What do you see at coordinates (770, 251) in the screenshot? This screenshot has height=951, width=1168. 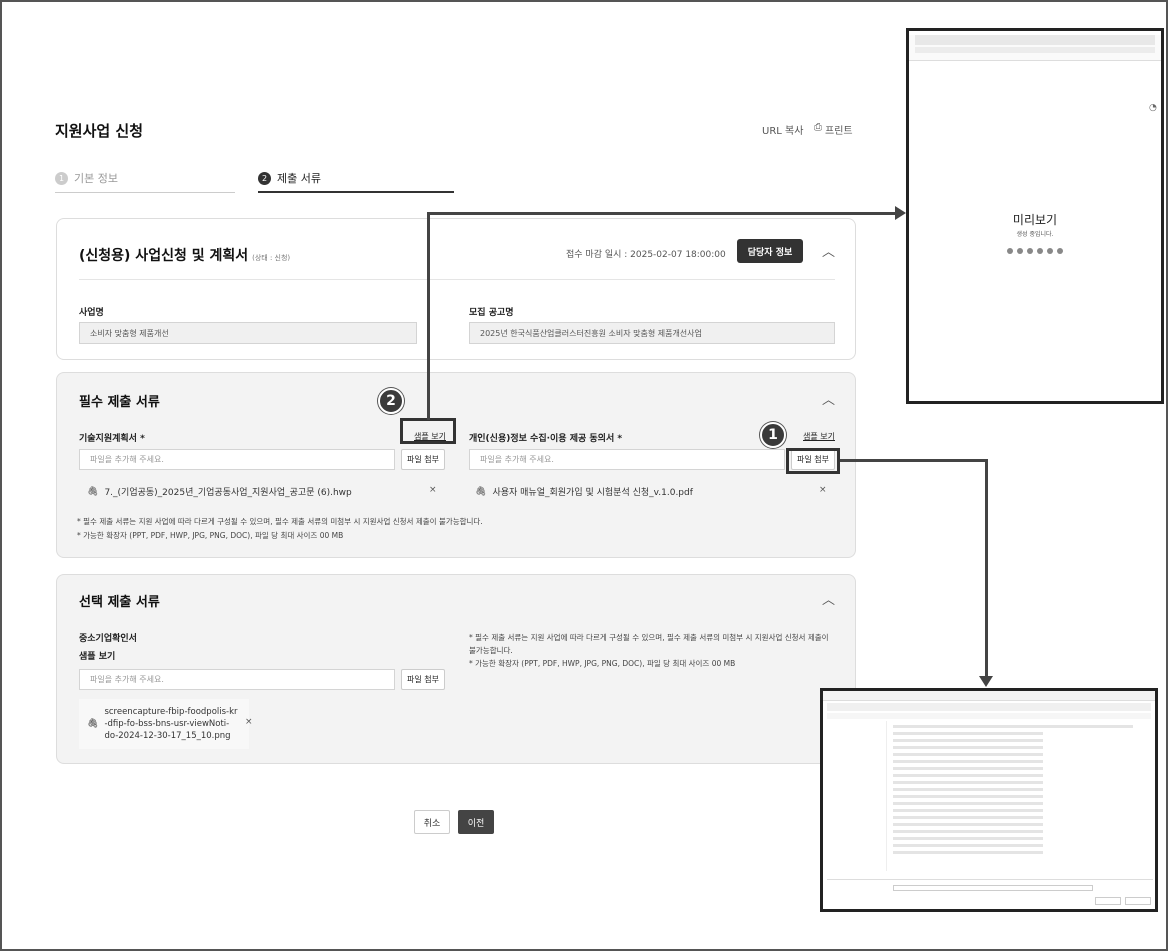 I see `contact-info-button: 담당자 정보` at bounding box center [770, 251].